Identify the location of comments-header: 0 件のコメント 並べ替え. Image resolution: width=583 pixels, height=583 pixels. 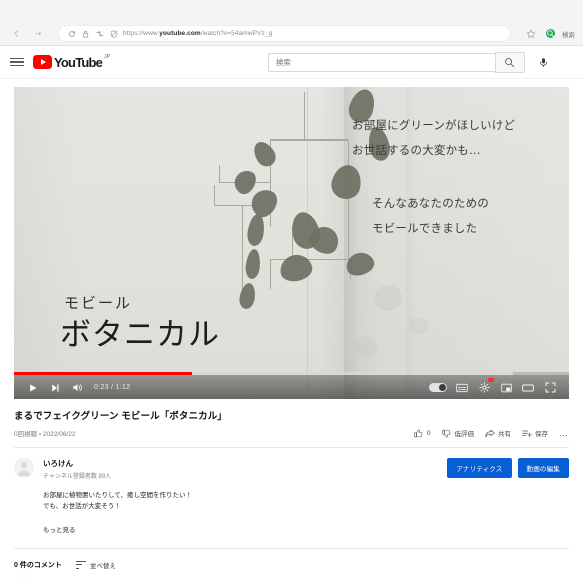
(291, 565).